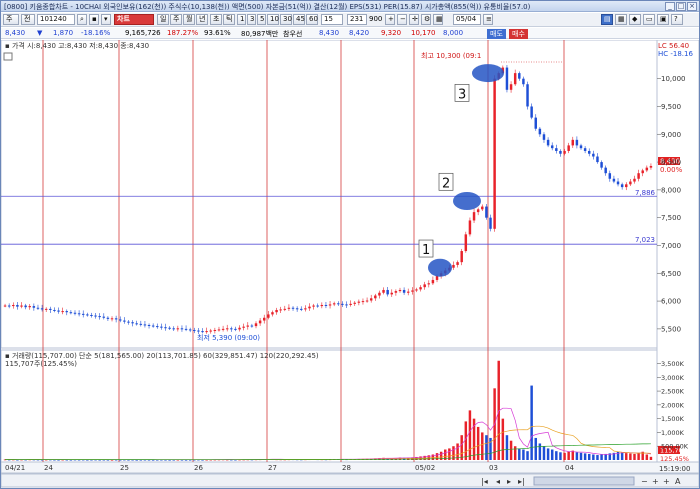  What do you see at coordinates (332, 19) in the screenshot?
I see `minute-value-select: 15` at bounding box center [332, 19].